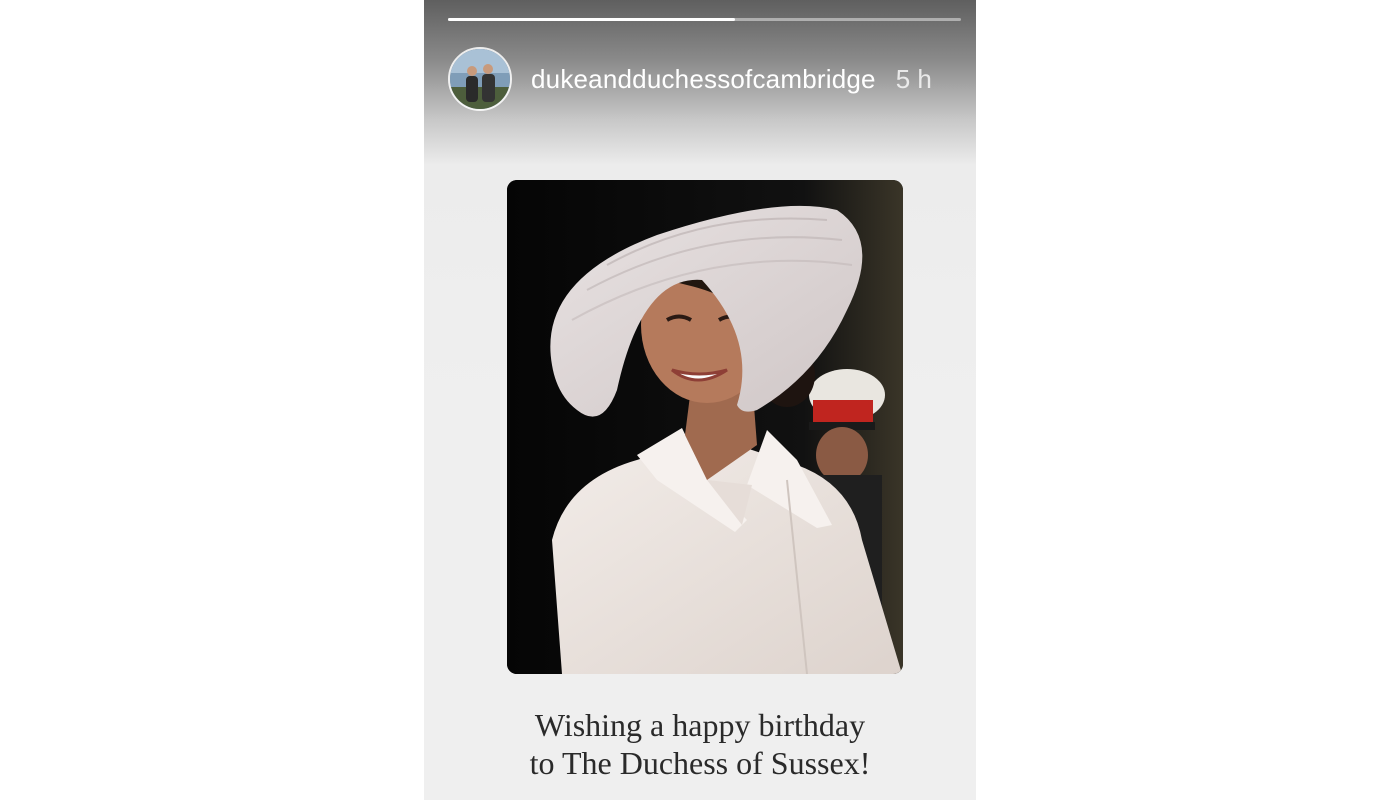 Image resolution: width=1400 pixels, height=800 pixels. I want to click on profile-avatar, so click(480, 79).